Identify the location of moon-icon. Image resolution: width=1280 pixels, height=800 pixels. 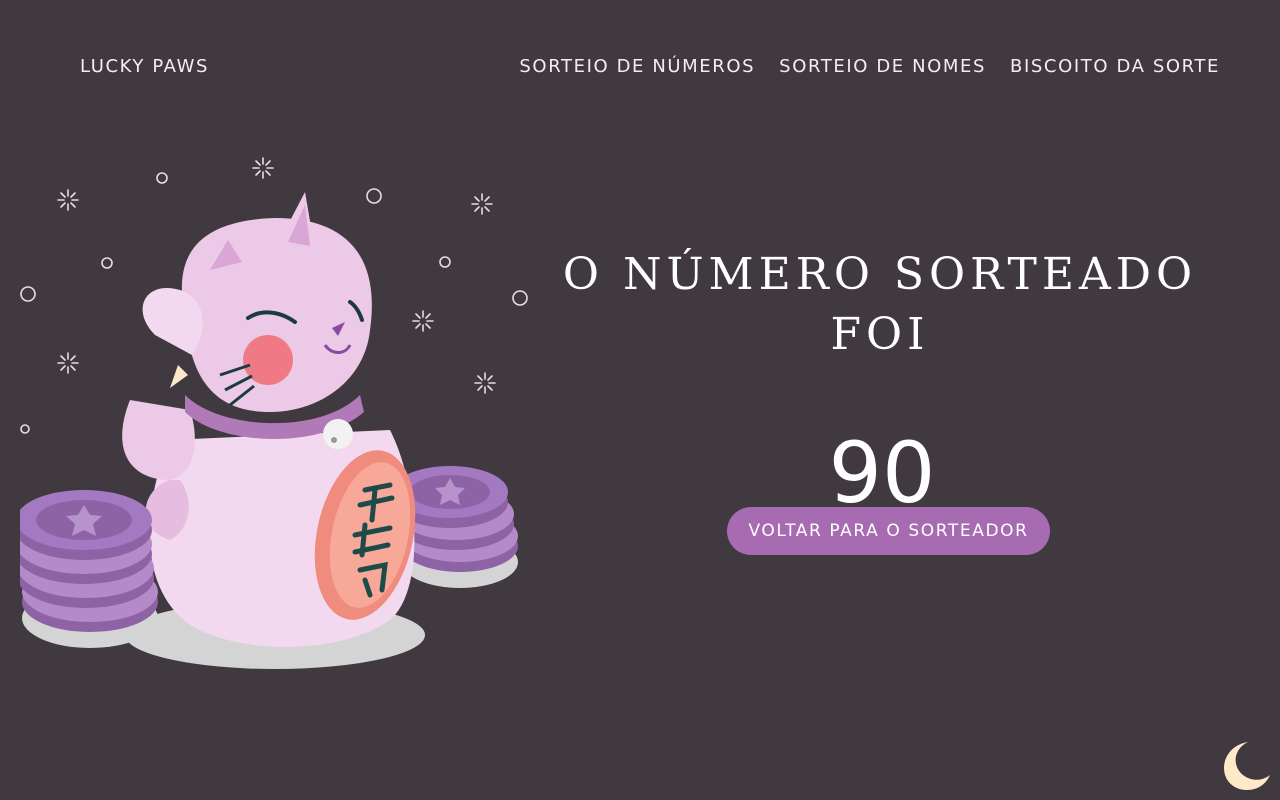
(1247, 766).